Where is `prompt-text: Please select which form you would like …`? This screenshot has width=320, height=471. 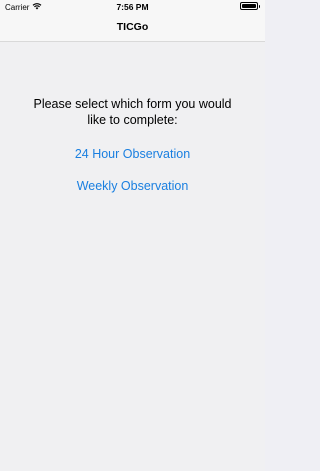
prompt-text: Please select which form you would like … is located at coordinates (132, 112).